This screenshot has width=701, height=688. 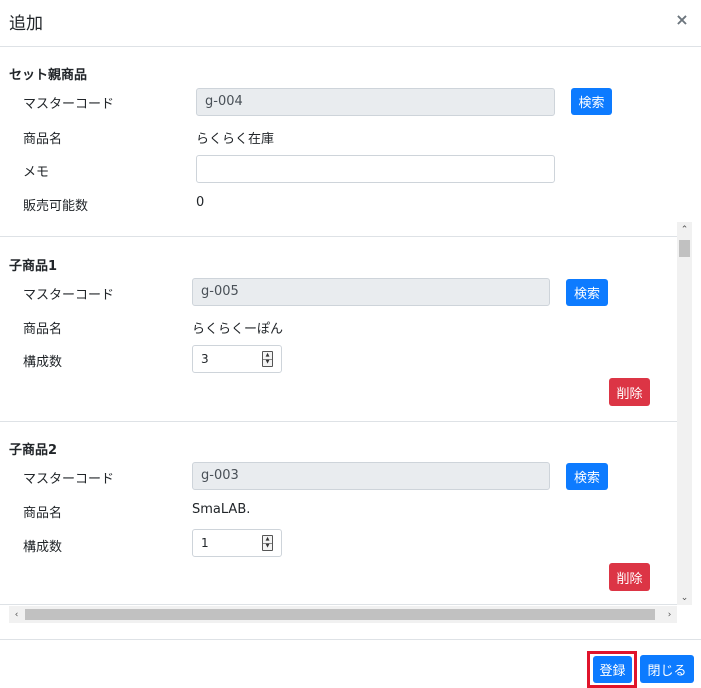 What do you see at coordinates (371, 476) in the screenshot?
I see `child2-master-code-input: g-003` at bounding box center [371, 476].